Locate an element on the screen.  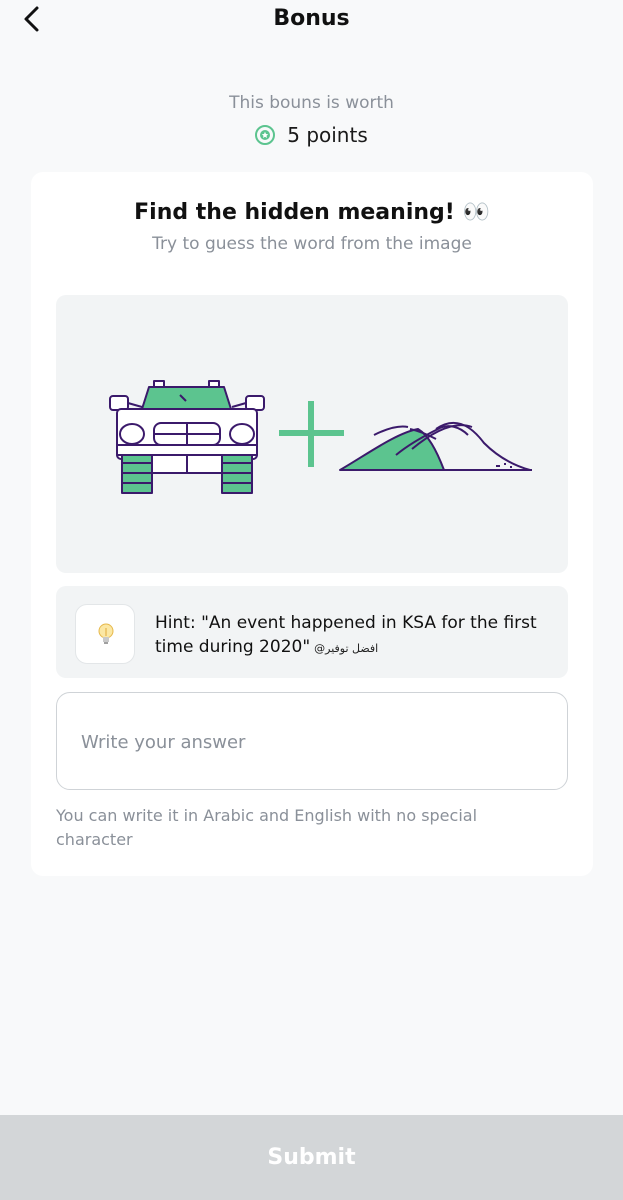
puzzle-title: Find the hidden meaning! 👀 is located at coordinates (312, 212).